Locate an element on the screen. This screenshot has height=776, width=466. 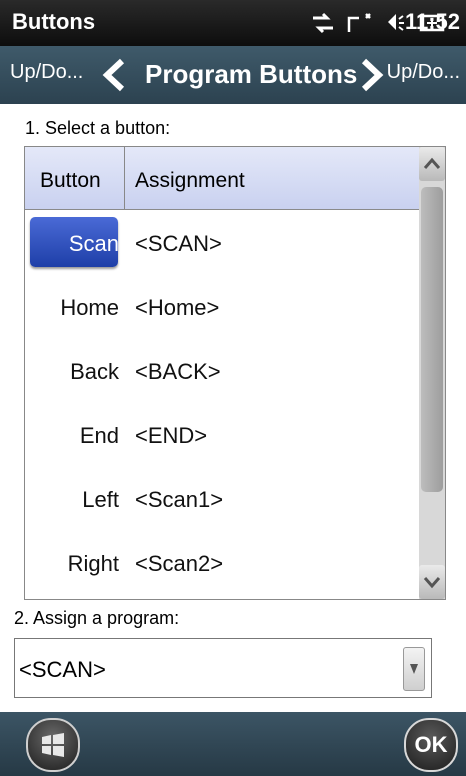
chevron-up-icon is located at coordinates (432, 163).